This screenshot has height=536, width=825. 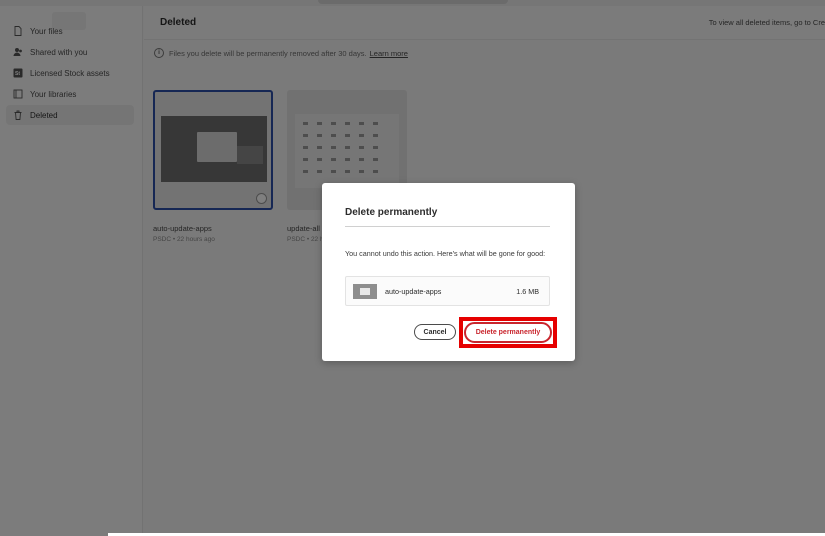 I want to click on file-name: auto-update-apps, so click(x=413, y=291).